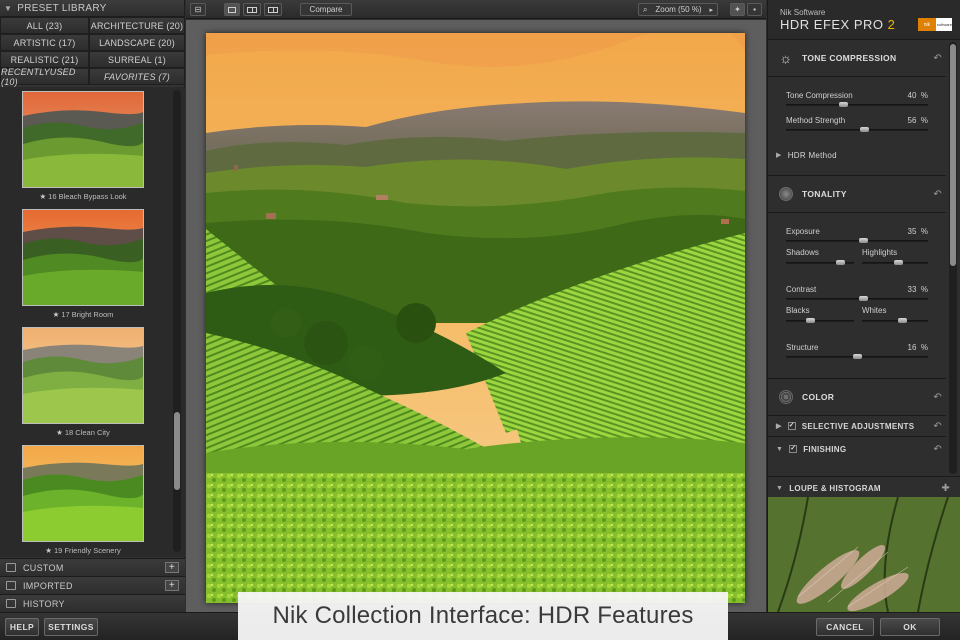 This screenshot has height=640, width=960. Describe the element at coordinates (44, 42) in the screenshot. I see `category-artistic: ARTISTIC (17)` at that location.